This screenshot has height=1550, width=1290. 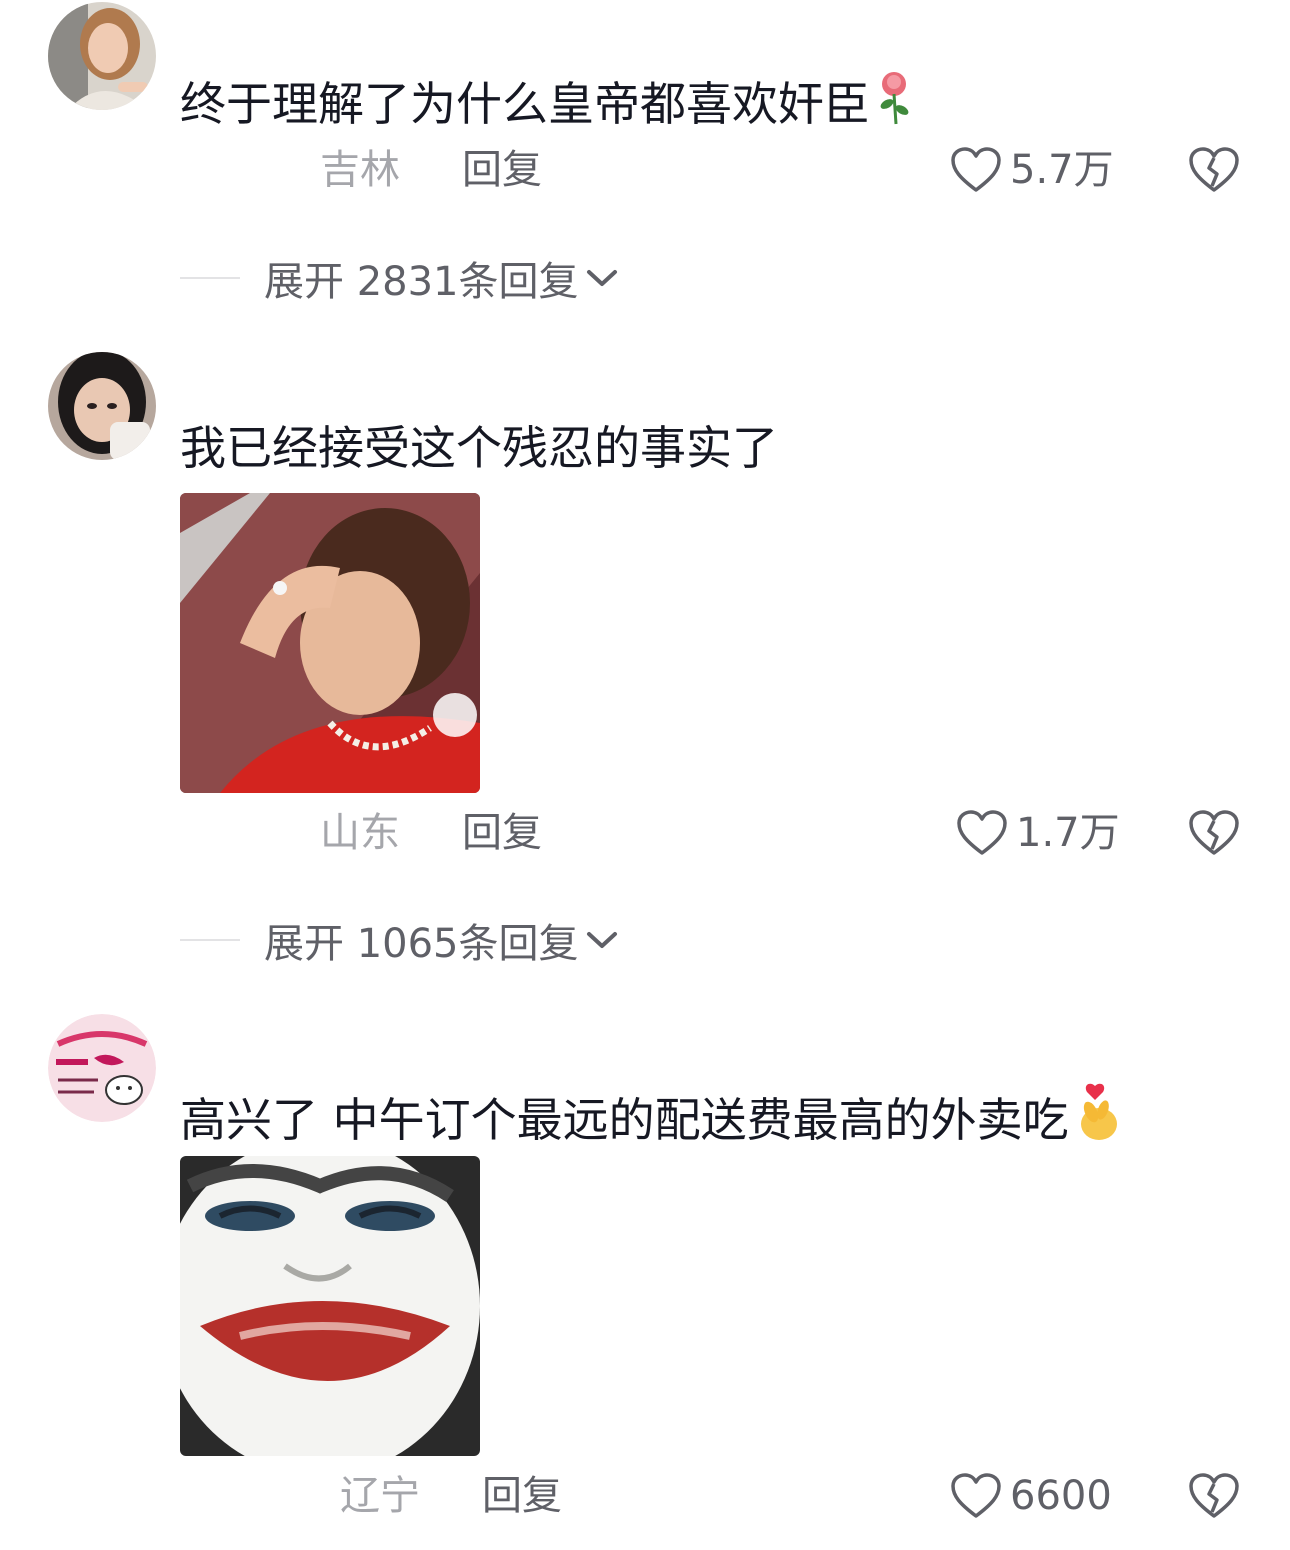 I want to click on comment-text: 我已经接受这个残忍的事实了, so click(x=479, y=448).